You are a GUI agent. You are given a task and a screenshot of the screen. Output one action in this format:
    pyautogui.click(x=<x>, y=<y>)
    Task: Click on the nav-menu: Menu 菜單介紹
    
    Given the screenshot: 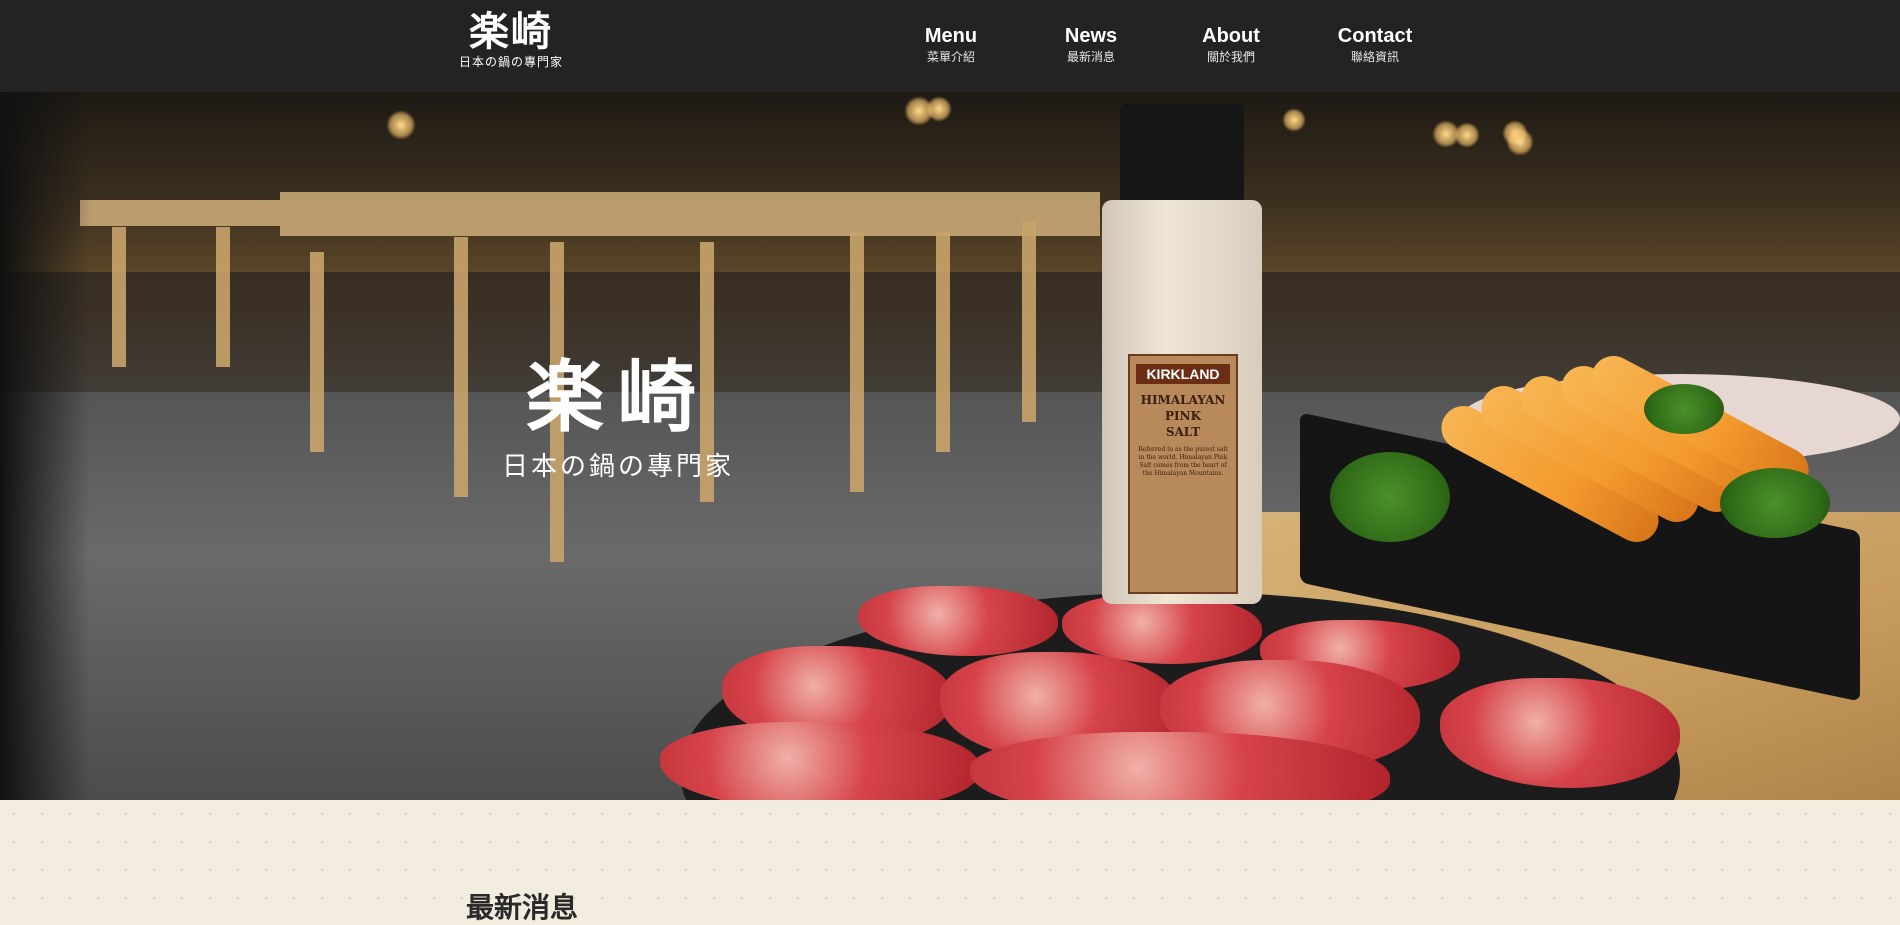 What is the action you would take?
    pyautogui.click(x=951, y=49)
    